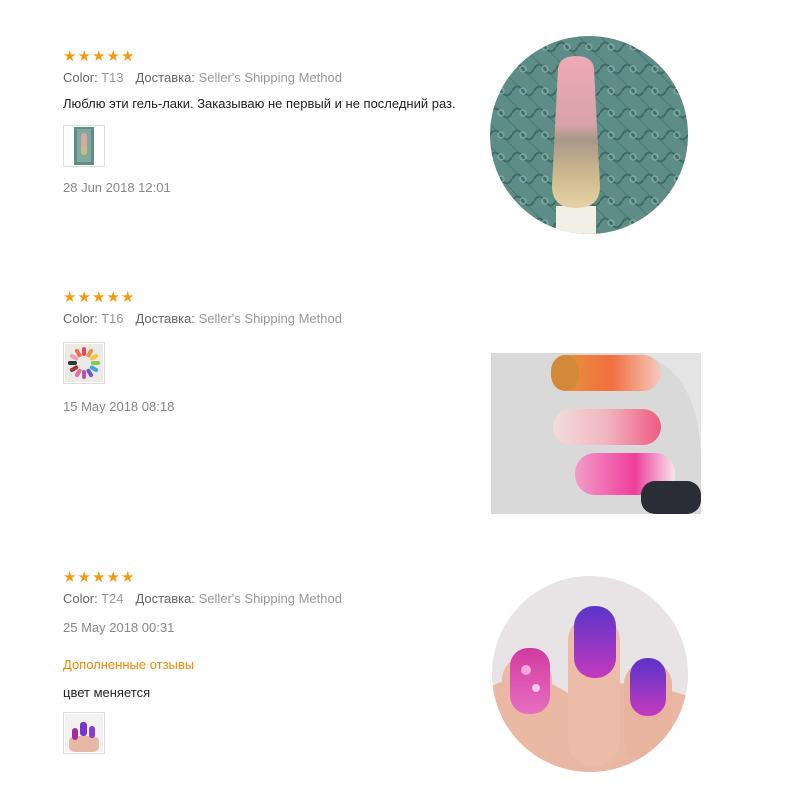 This screenshot has width=800, height=800. What do you see at coordinates (129, 664) in the screenshot?
I see `additional-review-title: Дополненные отзывы` at bounding box center [129, 664].